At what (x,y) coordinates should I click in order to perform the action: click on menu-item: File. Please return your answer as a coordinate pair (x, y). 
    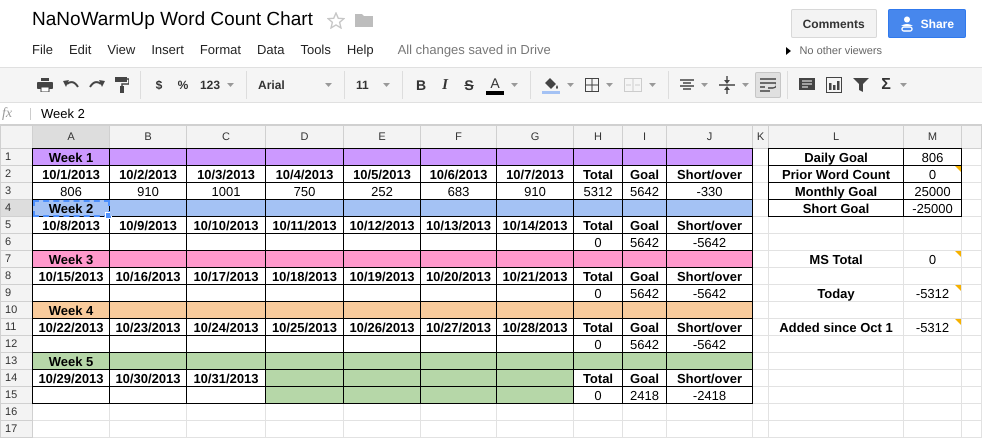
    Looking at the image, I should click on (42, 49).